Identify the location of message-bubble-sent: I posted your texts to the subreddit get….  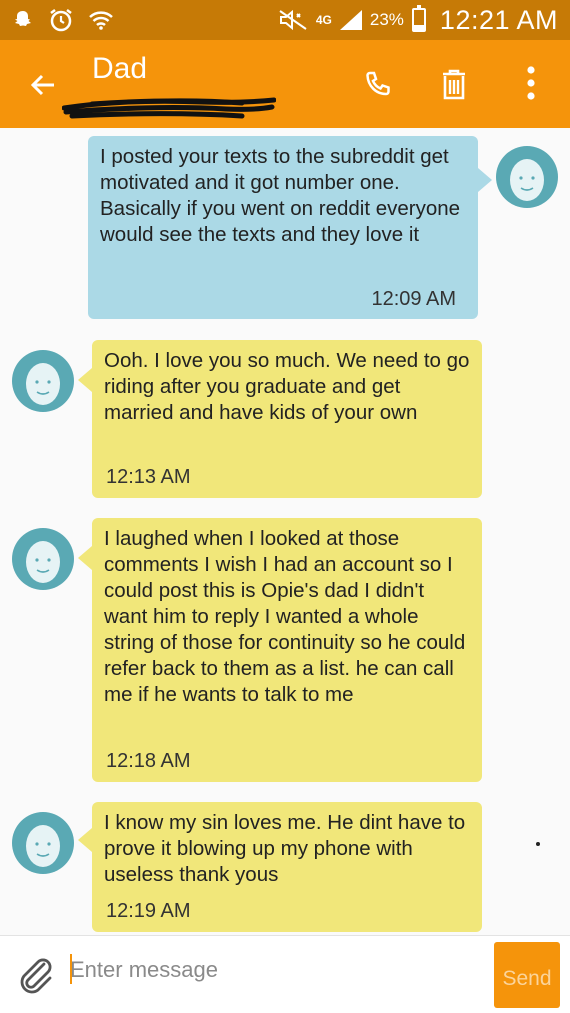
(283, 227).